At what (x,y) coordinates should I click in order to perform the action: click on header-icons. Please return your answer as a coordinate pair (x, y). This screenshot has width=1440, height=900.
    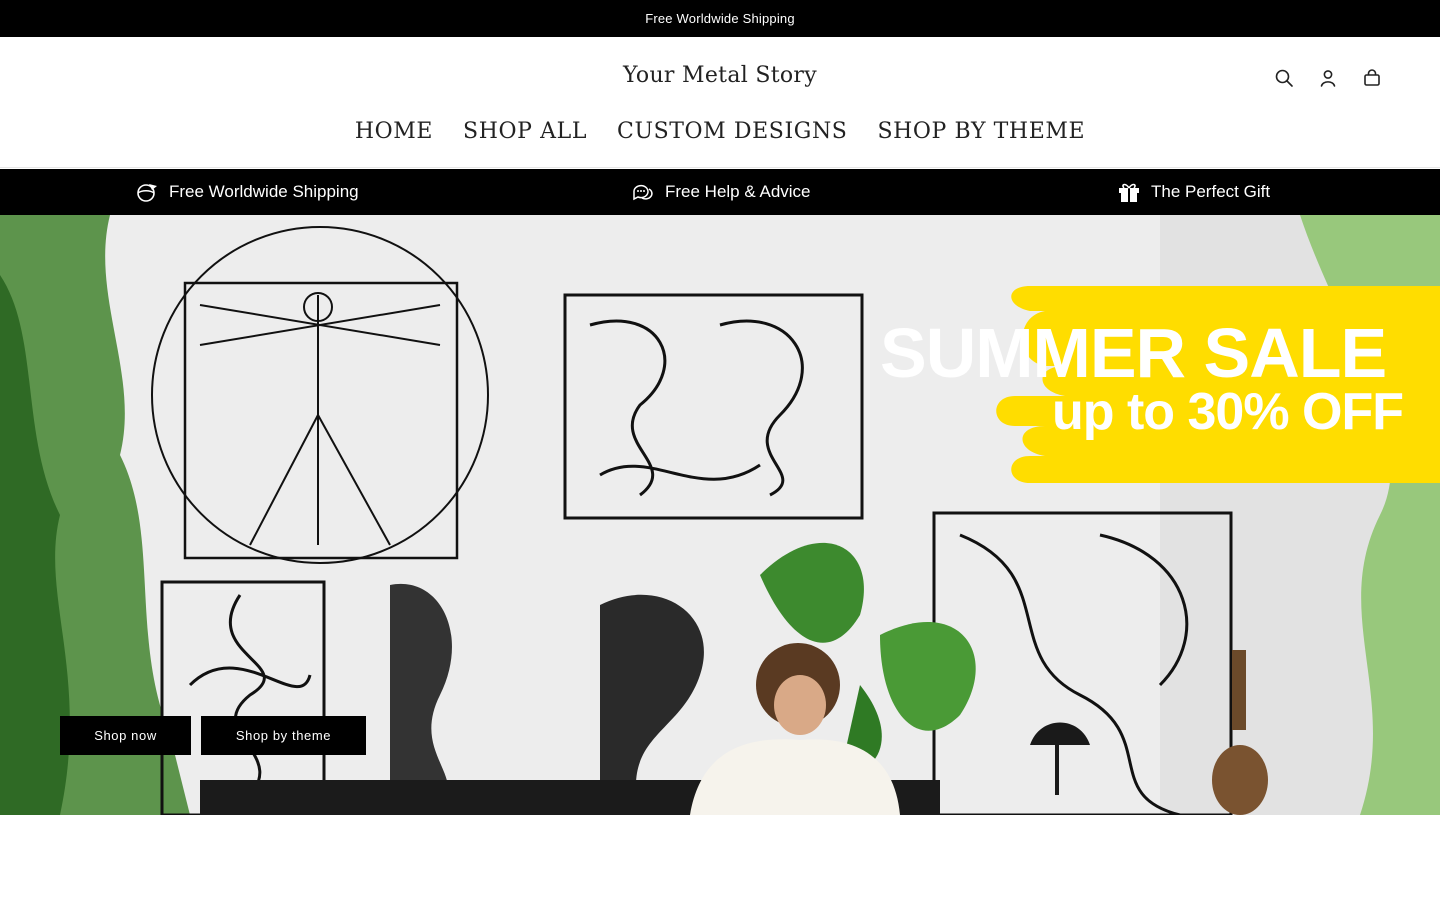
    Looking at the image, I should click on (1328, 78).